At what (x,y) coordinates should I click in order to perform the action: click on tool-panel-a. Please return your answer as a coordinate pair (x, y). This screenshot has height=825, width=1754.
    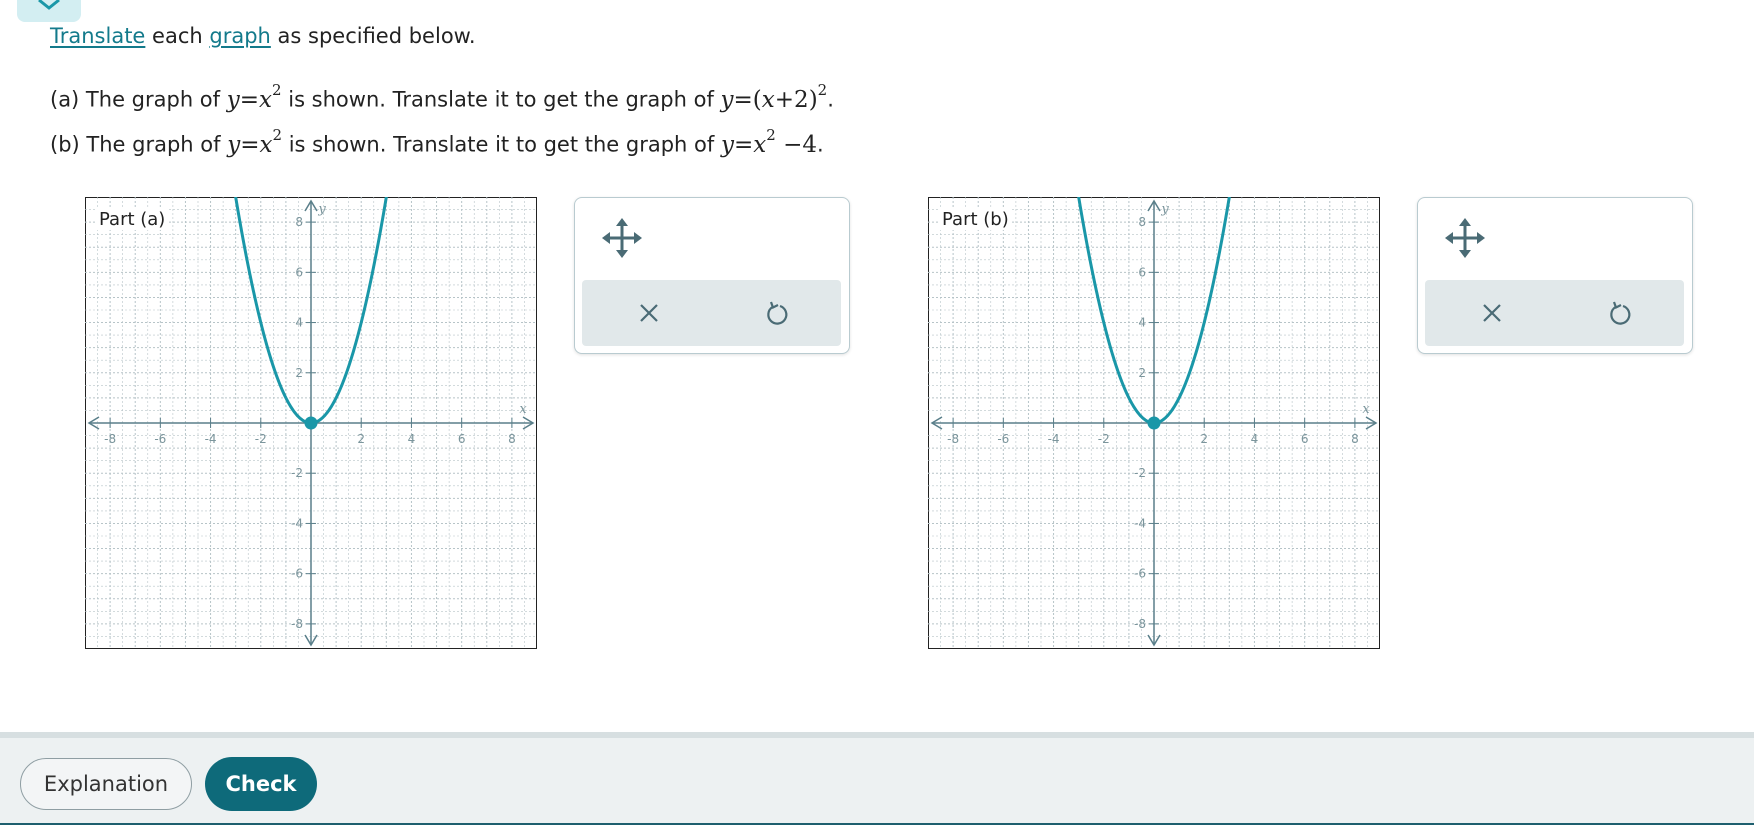
    Looking at the image, I should click on (712, 275).